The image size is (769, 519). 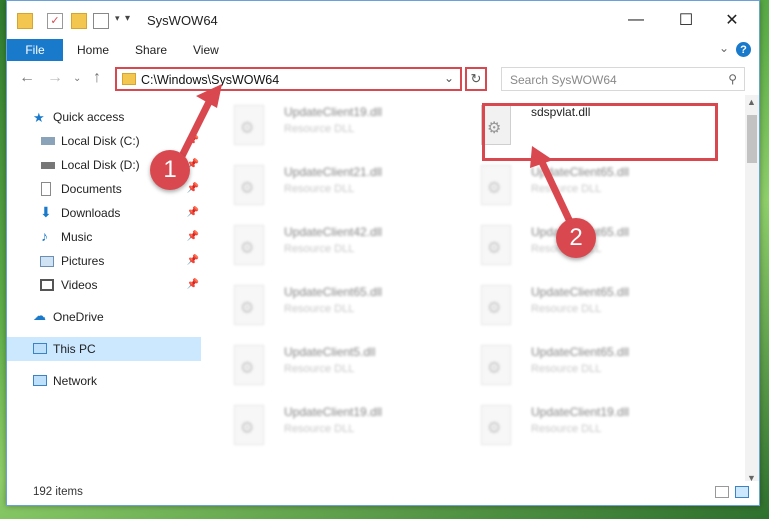 What do you see at coordinates (182, 20) in the screenshot?
I see `window-title: SysWOW64` at bounding box center [182, 20].